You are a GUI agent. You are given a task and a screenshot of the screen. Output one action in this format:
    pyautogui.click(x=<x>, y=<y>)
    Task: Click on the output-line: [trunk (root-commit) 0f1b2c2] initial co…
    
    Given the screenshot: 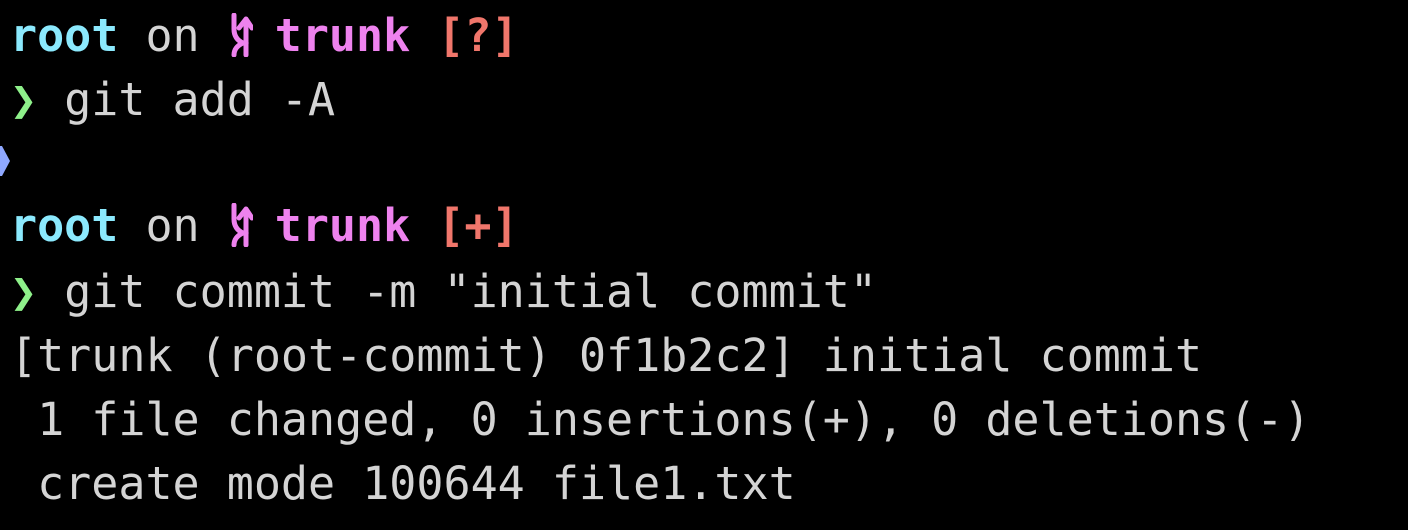 What is the action you would take?
    pyautogui.click(x=606, y=355)
    